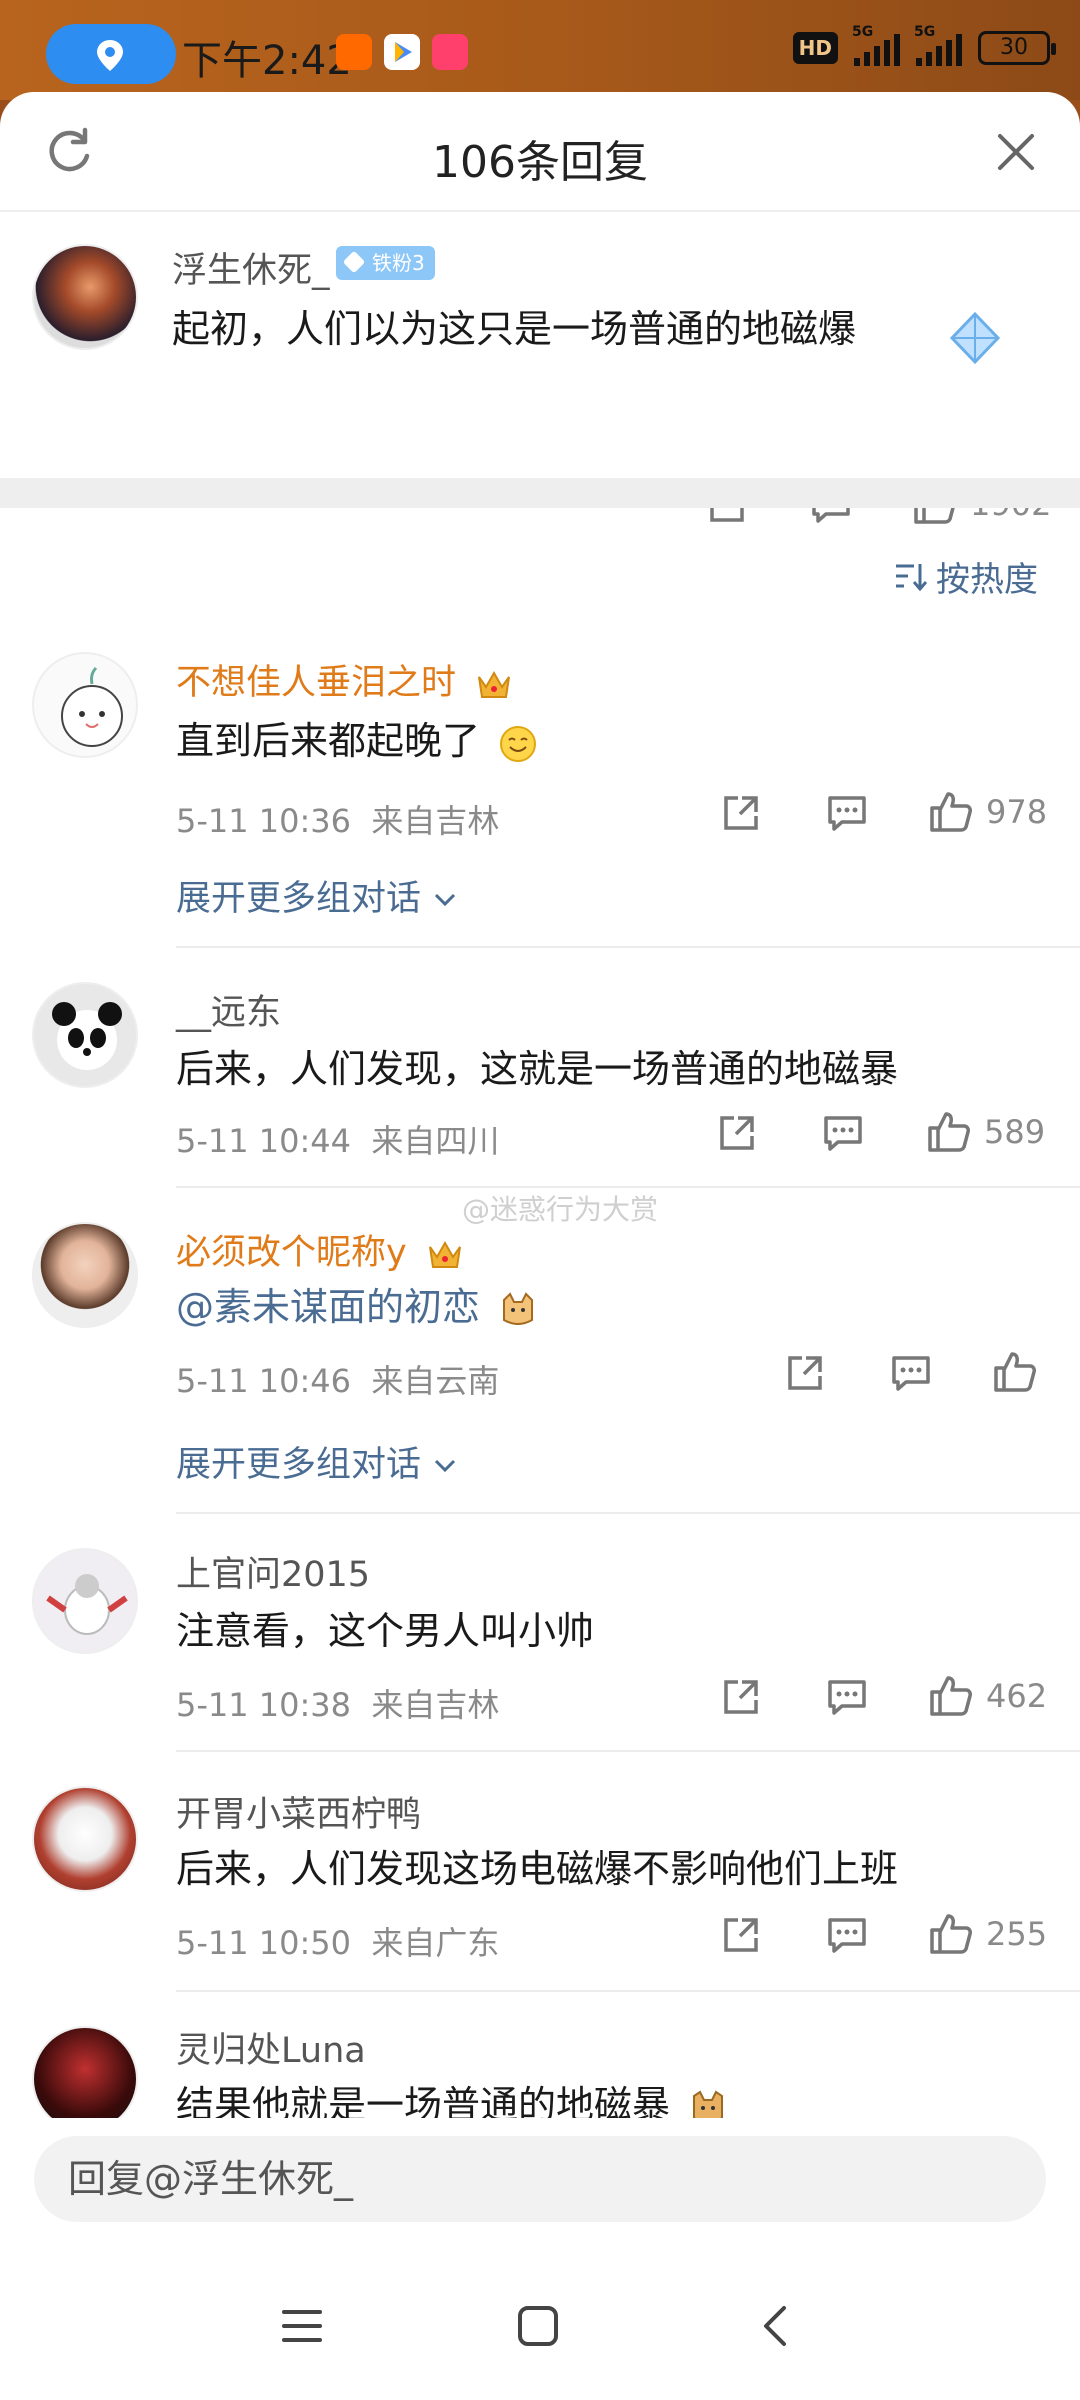 The width and height of the screenshot is (1080, 2400). Describe the element at coordinates (320, 1249) in the screenshot. I see `username: 必须改个昵称y` at that location.